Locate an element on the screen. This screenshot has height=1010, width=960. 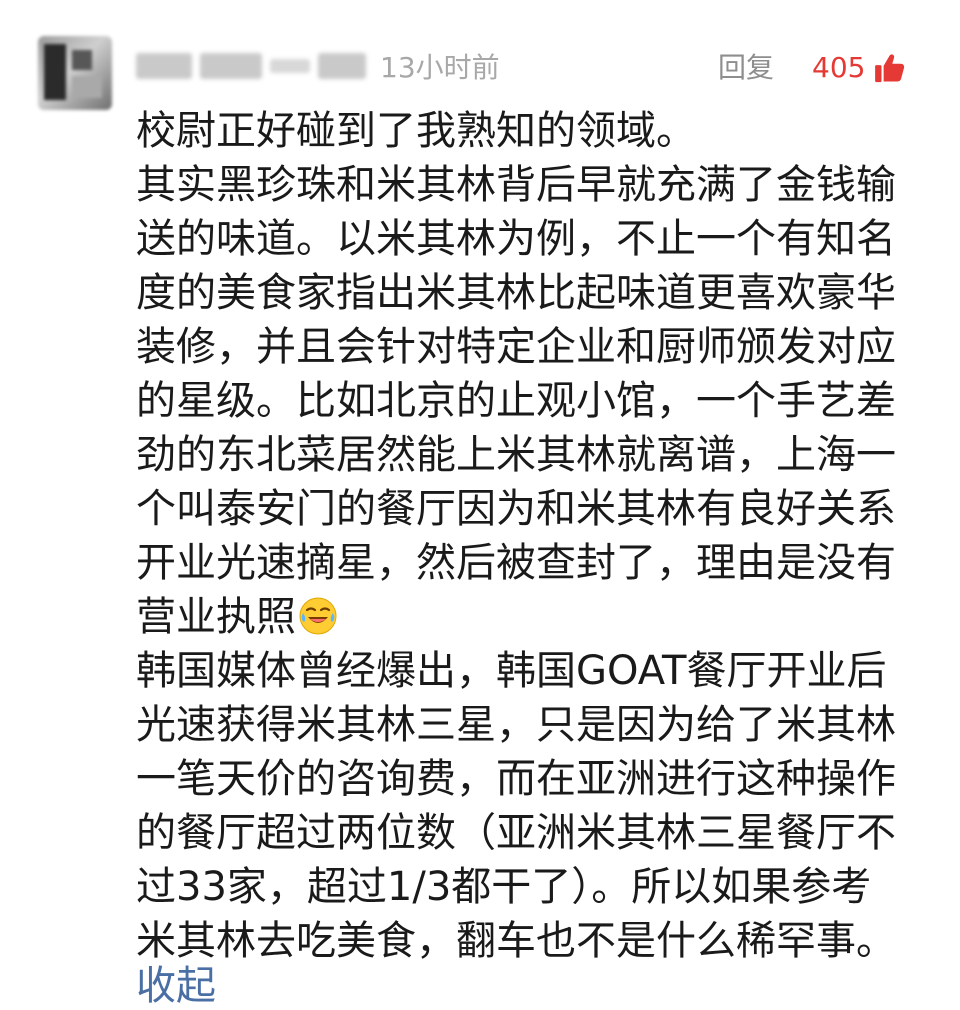
comment-line: 开业光速摘星，然后被查封了，理由是没有 is located at coordinates (516, 563).